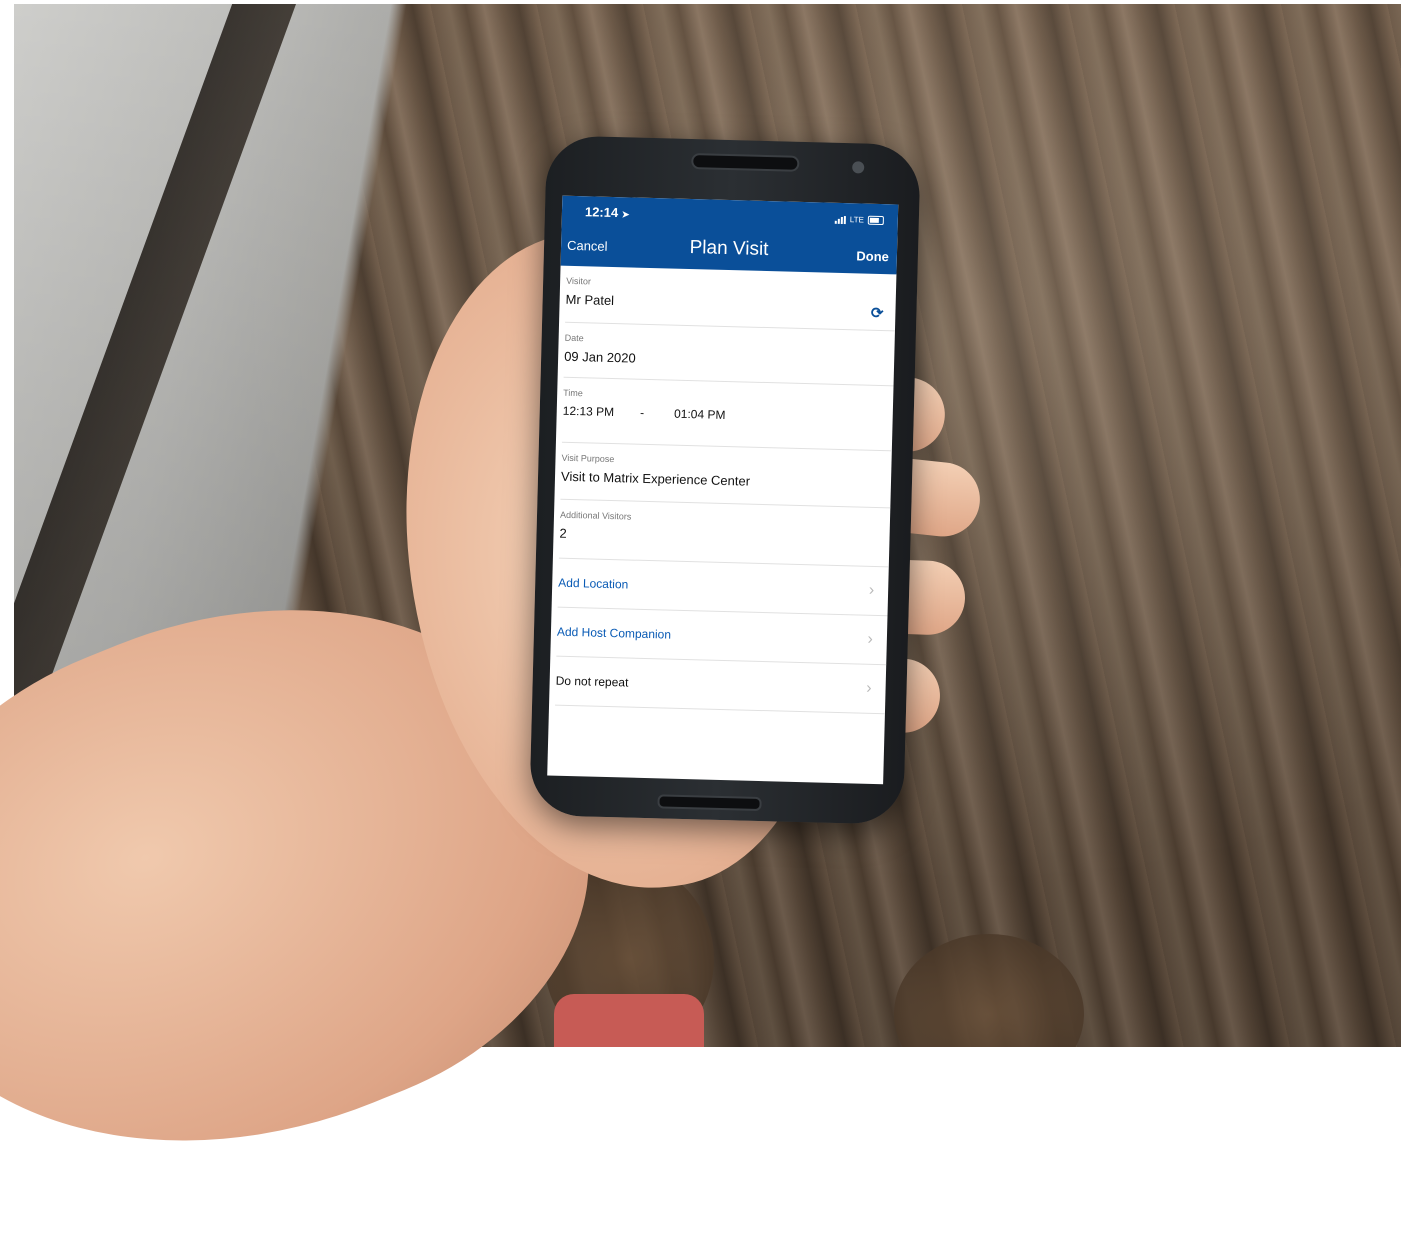 The image size is (1401, 1252). I want to click on done-button: Done, so click(872, 256).